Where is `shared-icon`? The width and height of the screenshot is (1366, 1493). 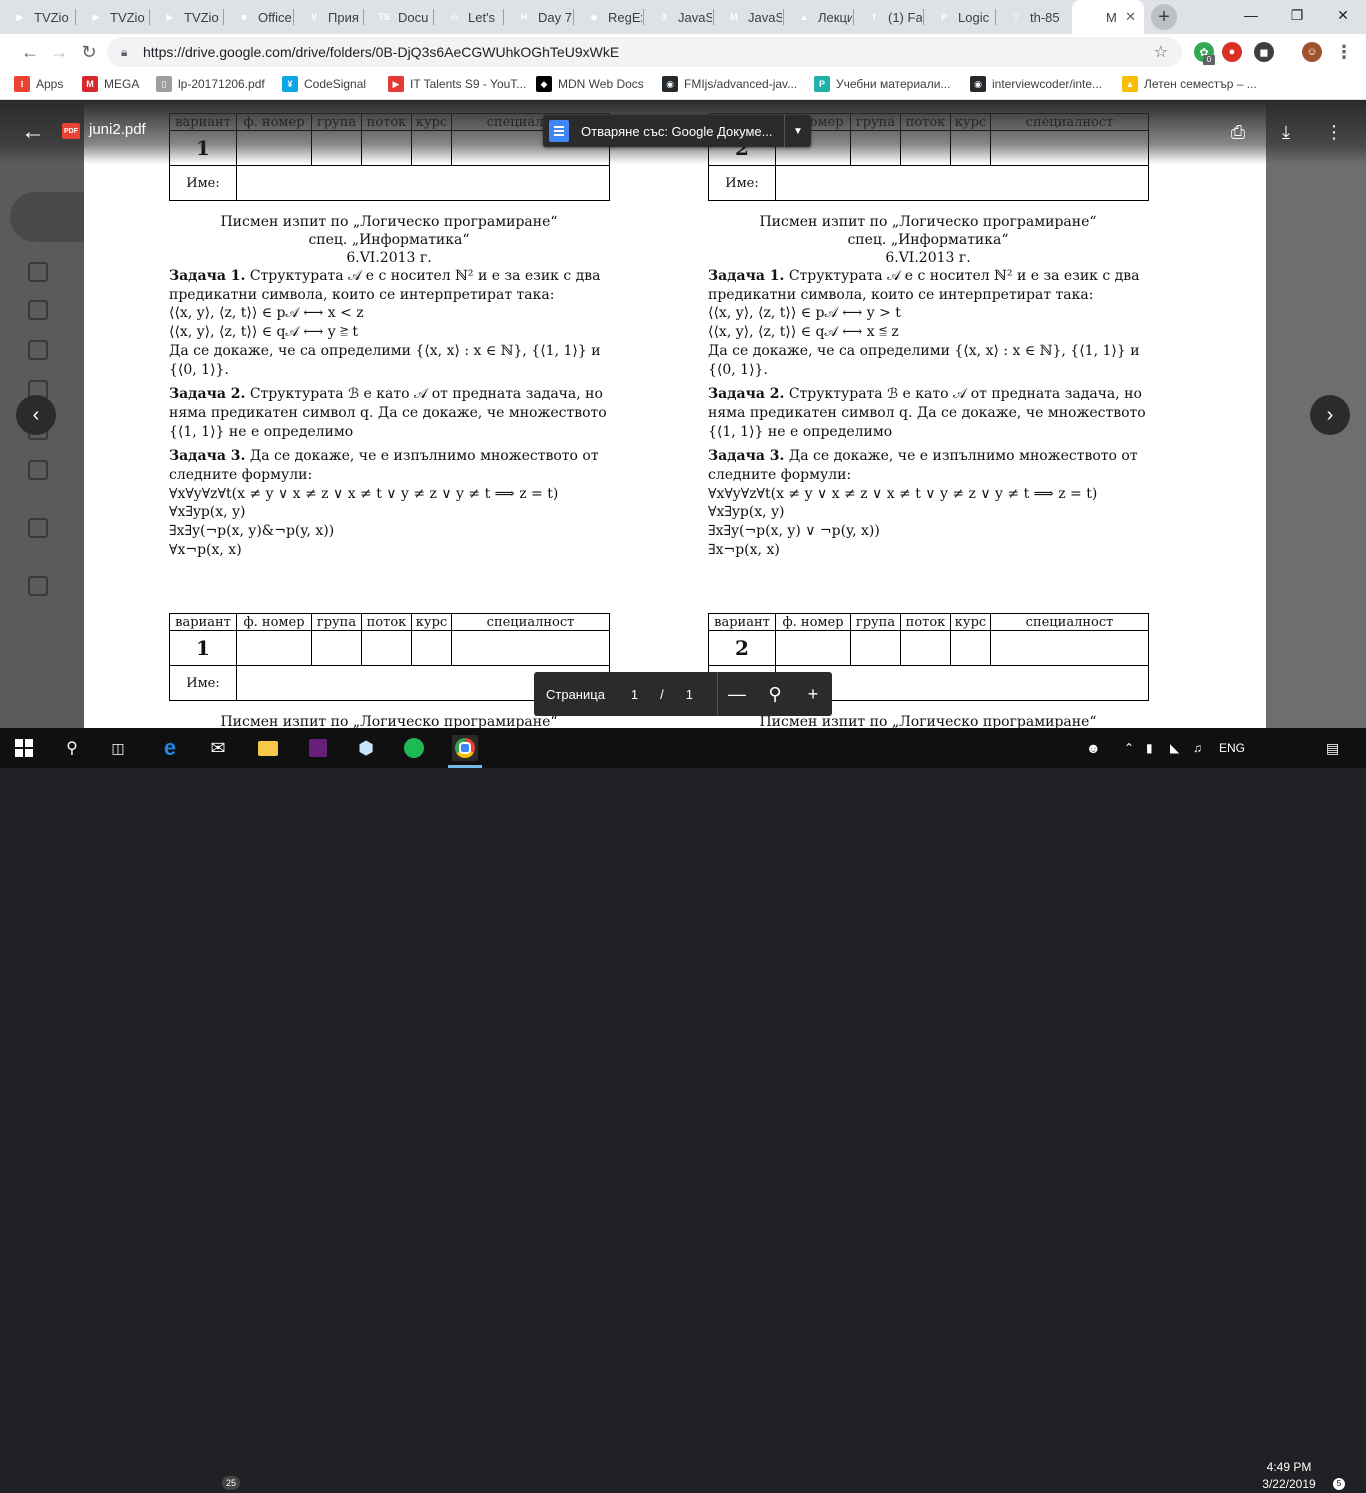
shared-icon is located at coordinates (38, 350).